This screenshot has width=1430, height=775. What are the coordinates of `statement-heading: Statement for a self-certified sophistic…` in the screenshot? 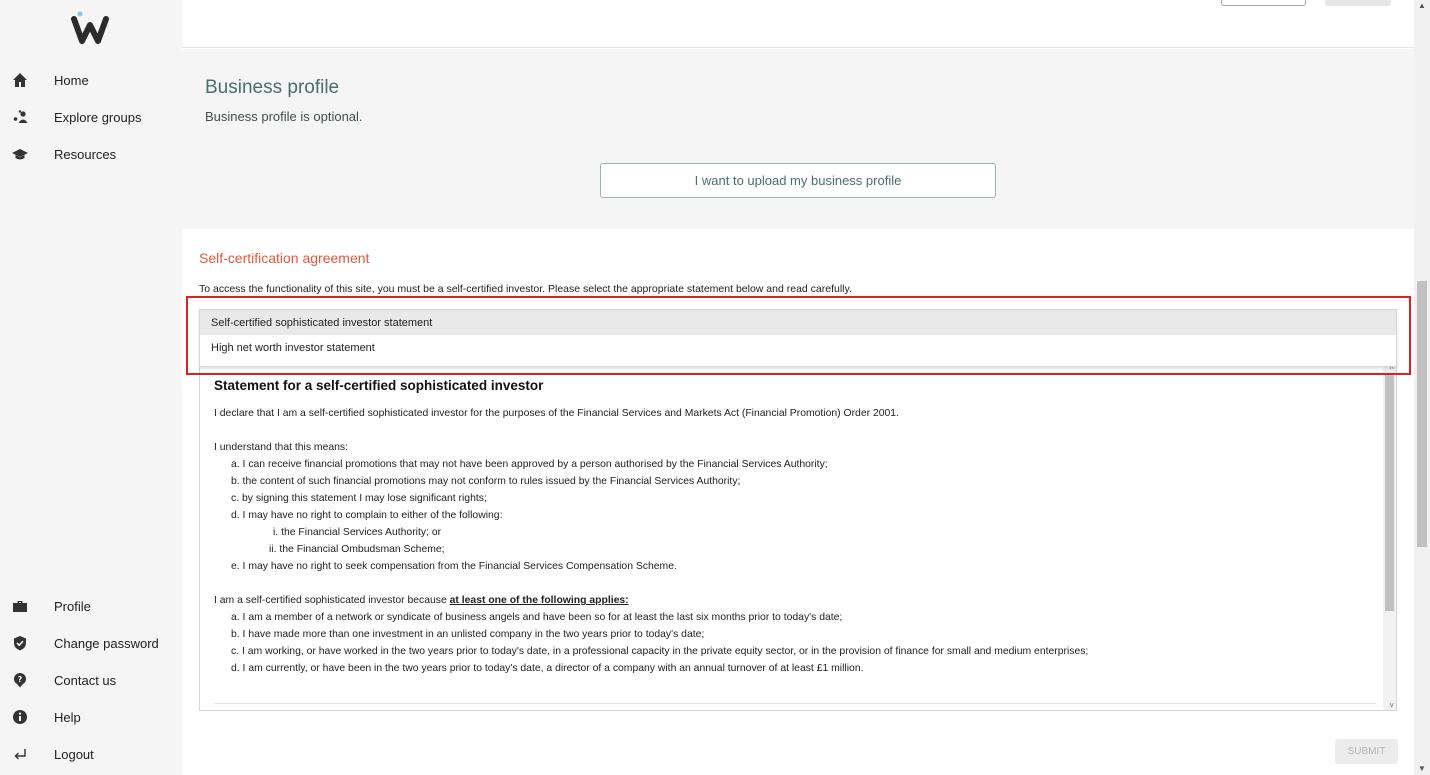 It's located at (379, 385).